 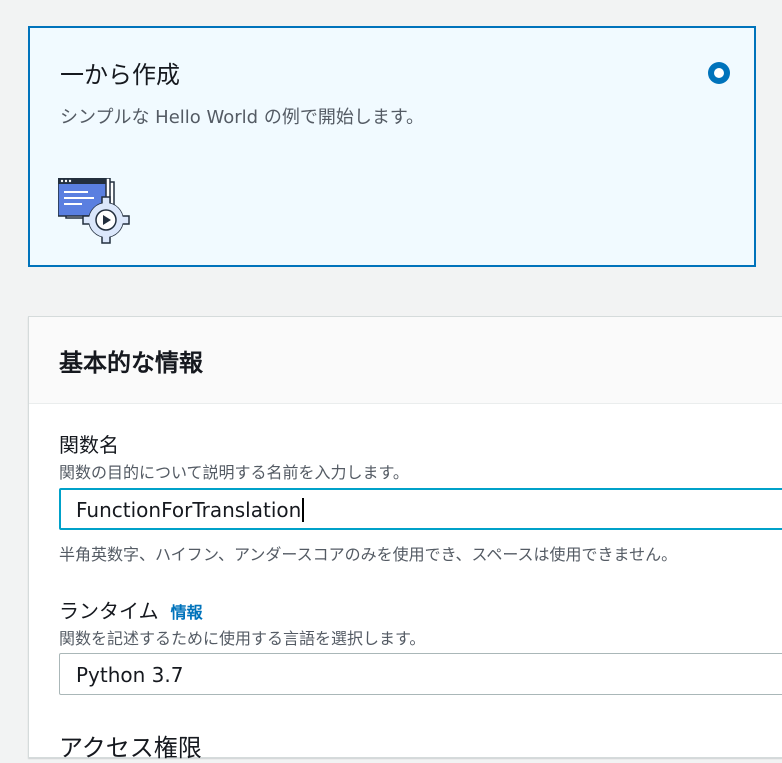 I want to click on option-title: 一から作成, so click(x=120, y=75).